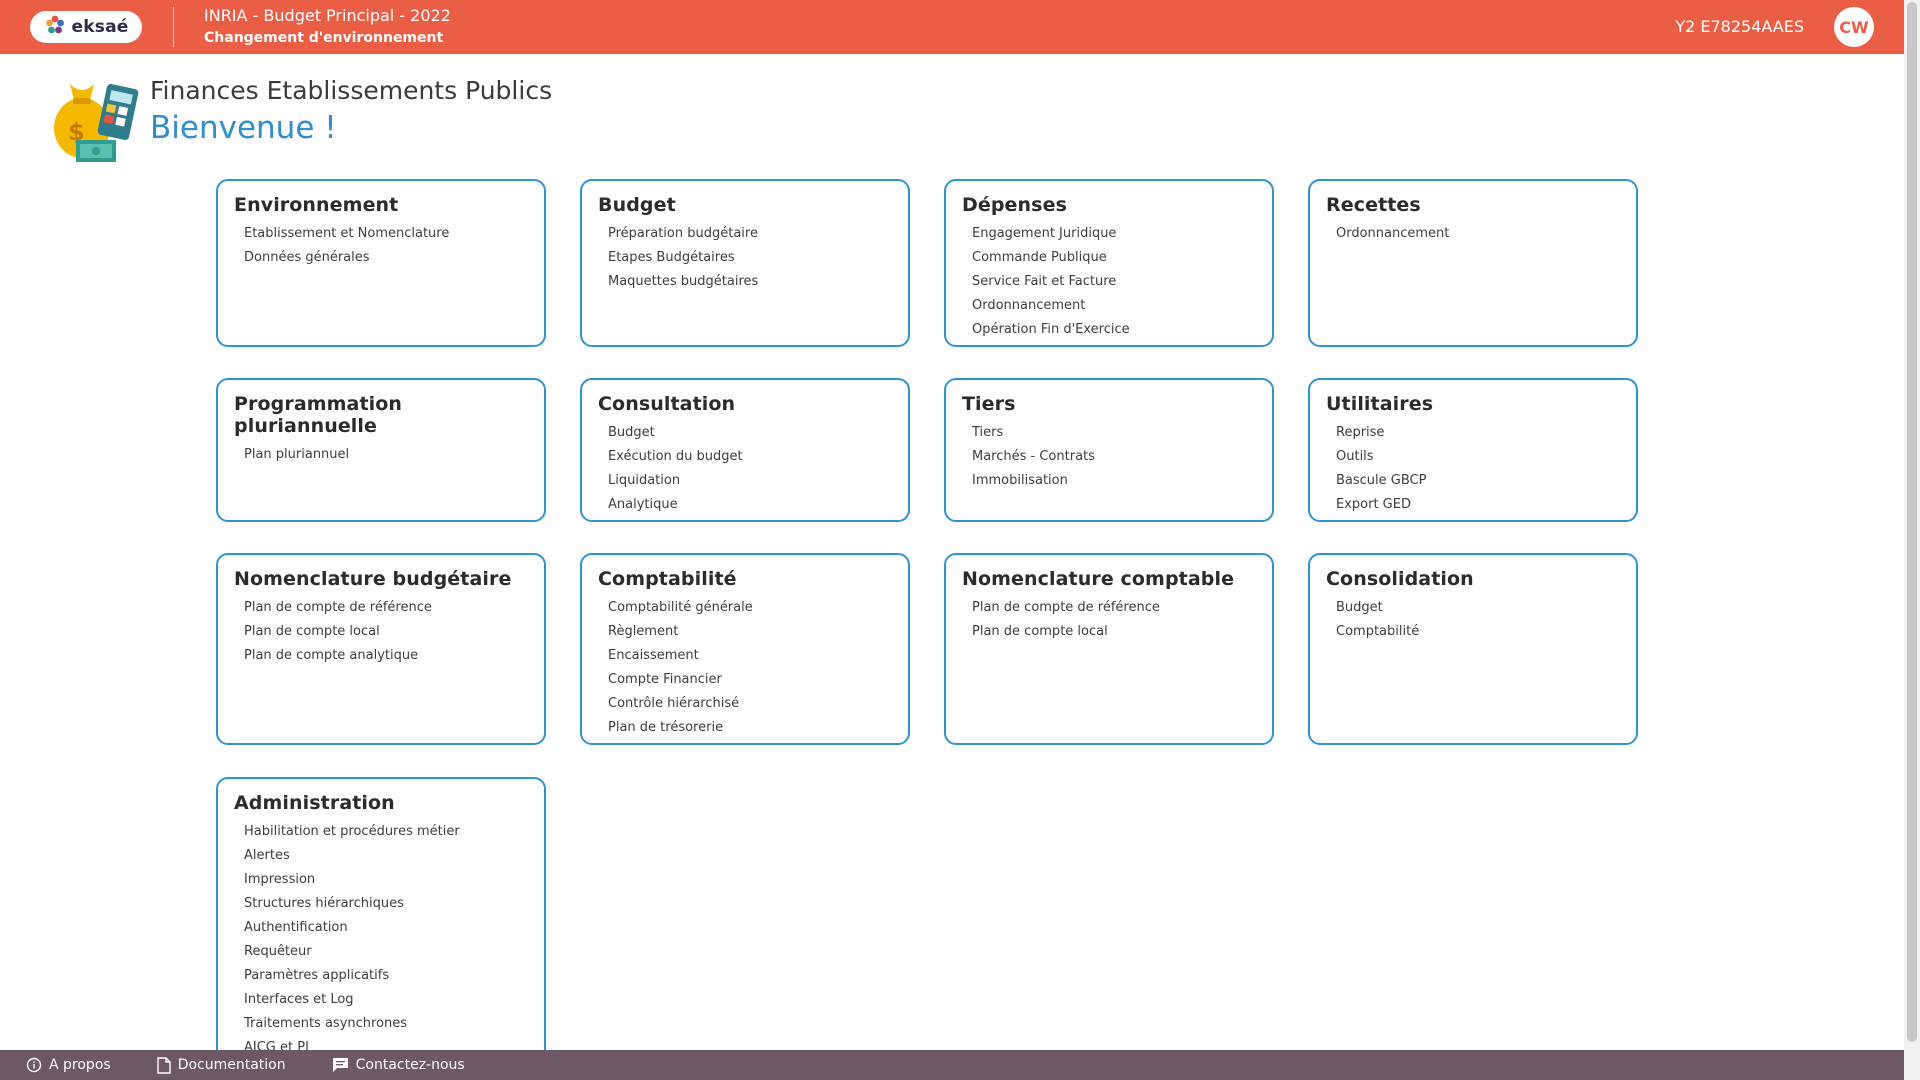  I want to click on document-icon, so click(163, 1065).